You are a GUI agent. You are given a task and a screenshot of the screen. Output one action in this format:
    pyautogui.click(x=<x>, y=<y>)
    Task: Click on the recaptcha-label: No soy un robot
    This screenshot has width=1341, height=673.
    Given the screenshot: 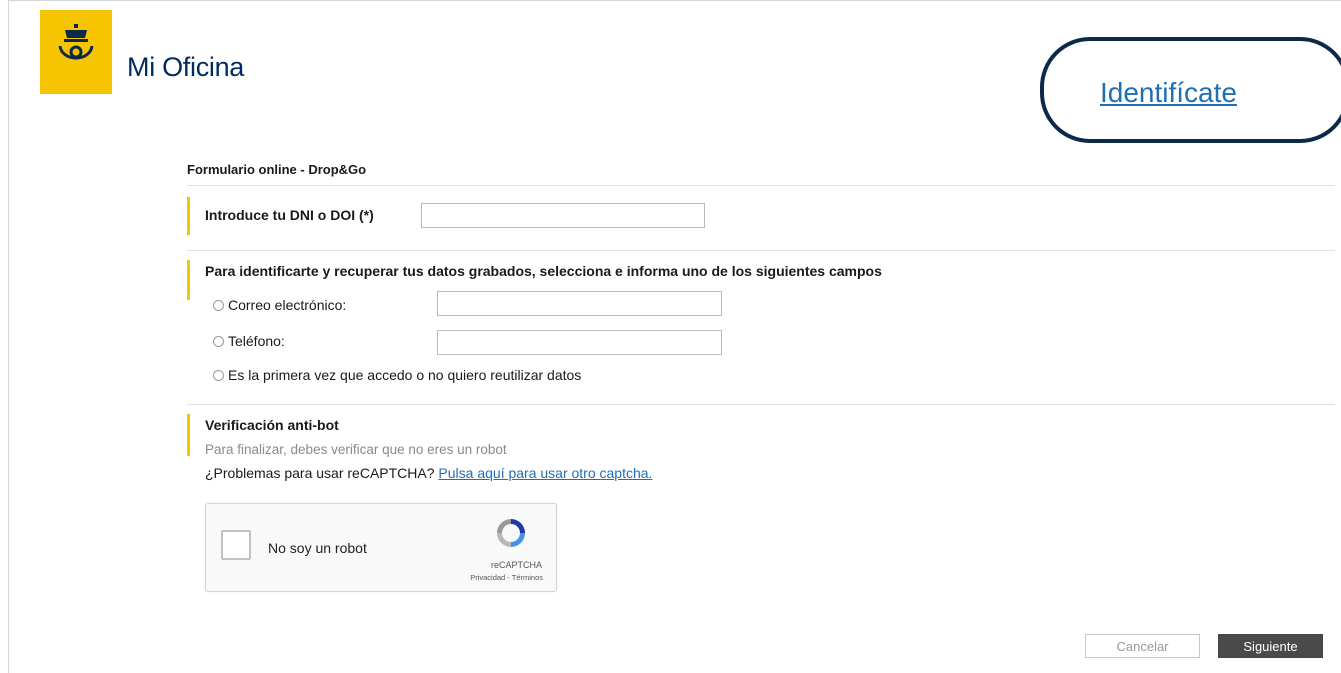 What is the action you would take?
    pyautogui.click(x=317, y=548)
    